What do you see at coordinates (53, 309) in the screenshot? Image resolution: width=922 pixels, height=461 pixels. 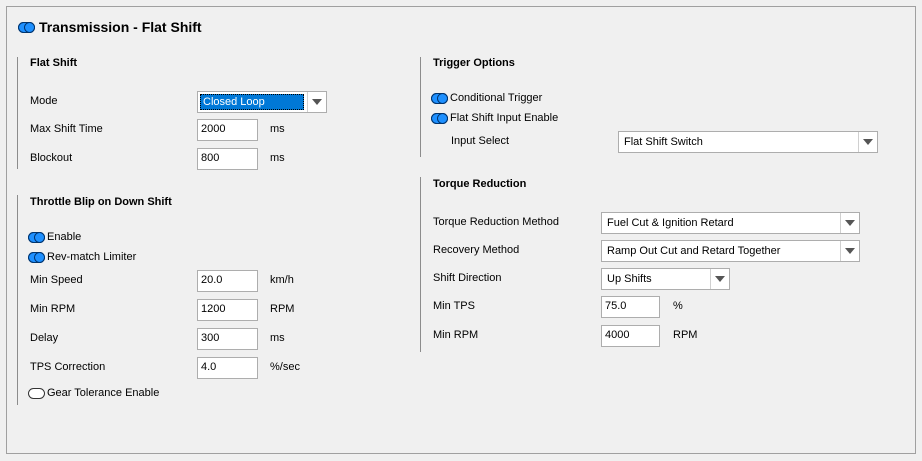 I see `blip-min-rpm-label: Min RPM` at bounding box center [53, 309].